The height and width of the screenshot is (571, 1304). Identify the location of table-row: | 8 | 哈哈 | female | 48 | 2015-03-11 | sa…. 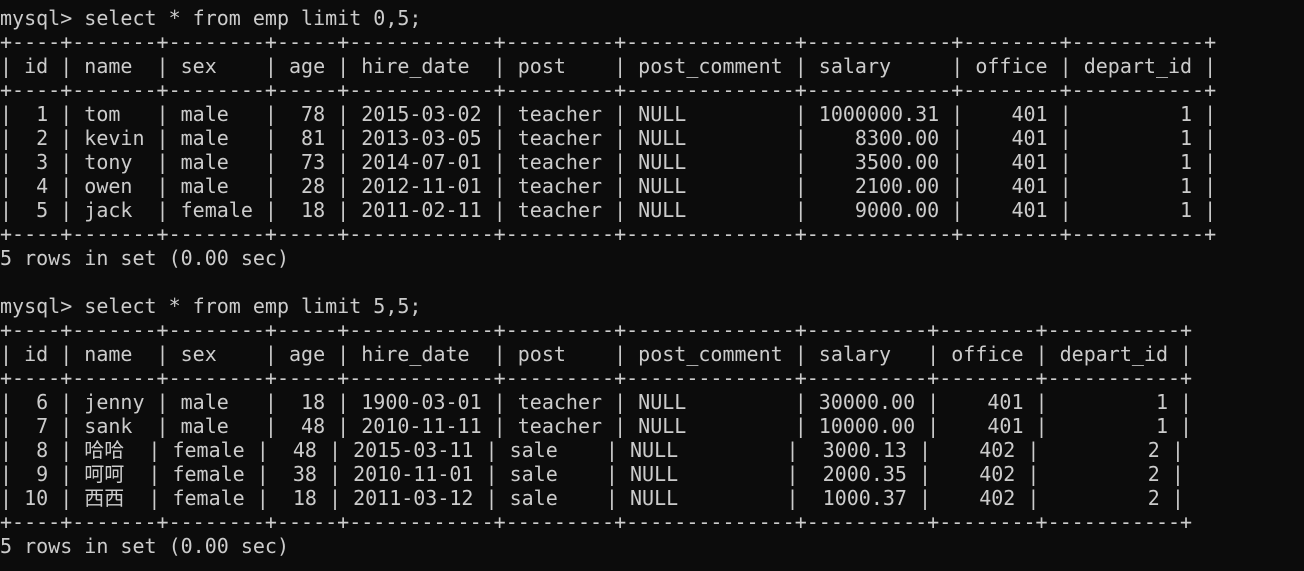
(592, 450).